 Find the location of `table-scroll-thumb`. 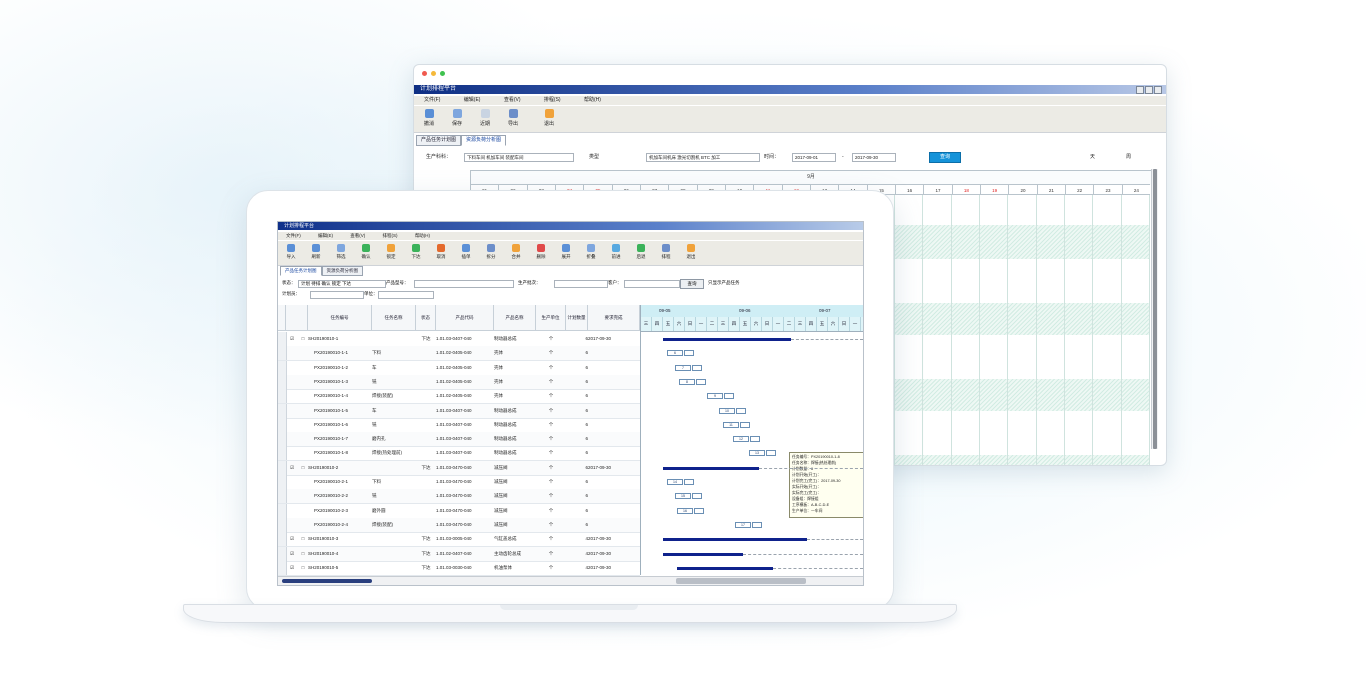

table-scroll-thumb is located at coordinates (327, 581).